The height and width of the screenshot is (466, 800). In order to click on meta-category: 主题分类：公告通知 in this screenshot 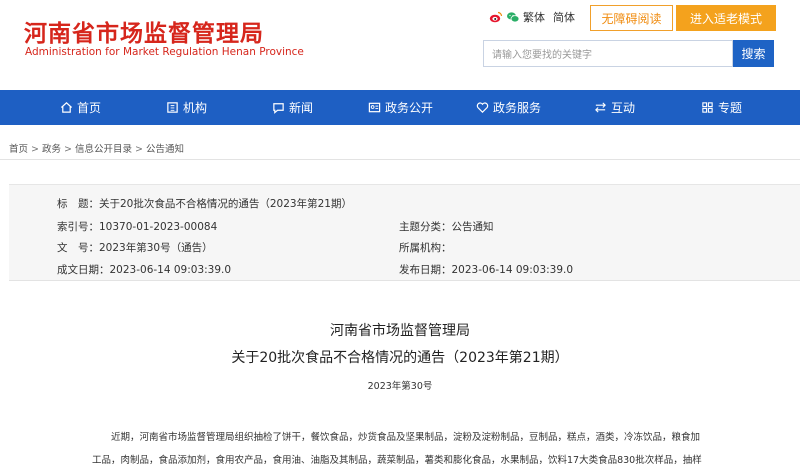, I will do `click(446, 226)`.